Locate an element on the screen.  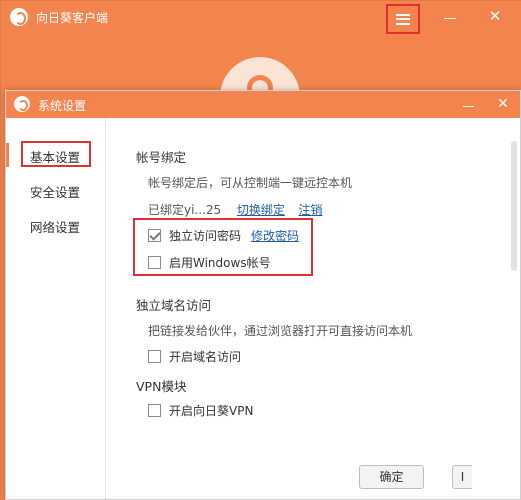
close-icon: ✕ is located at coordinates (495, 16).